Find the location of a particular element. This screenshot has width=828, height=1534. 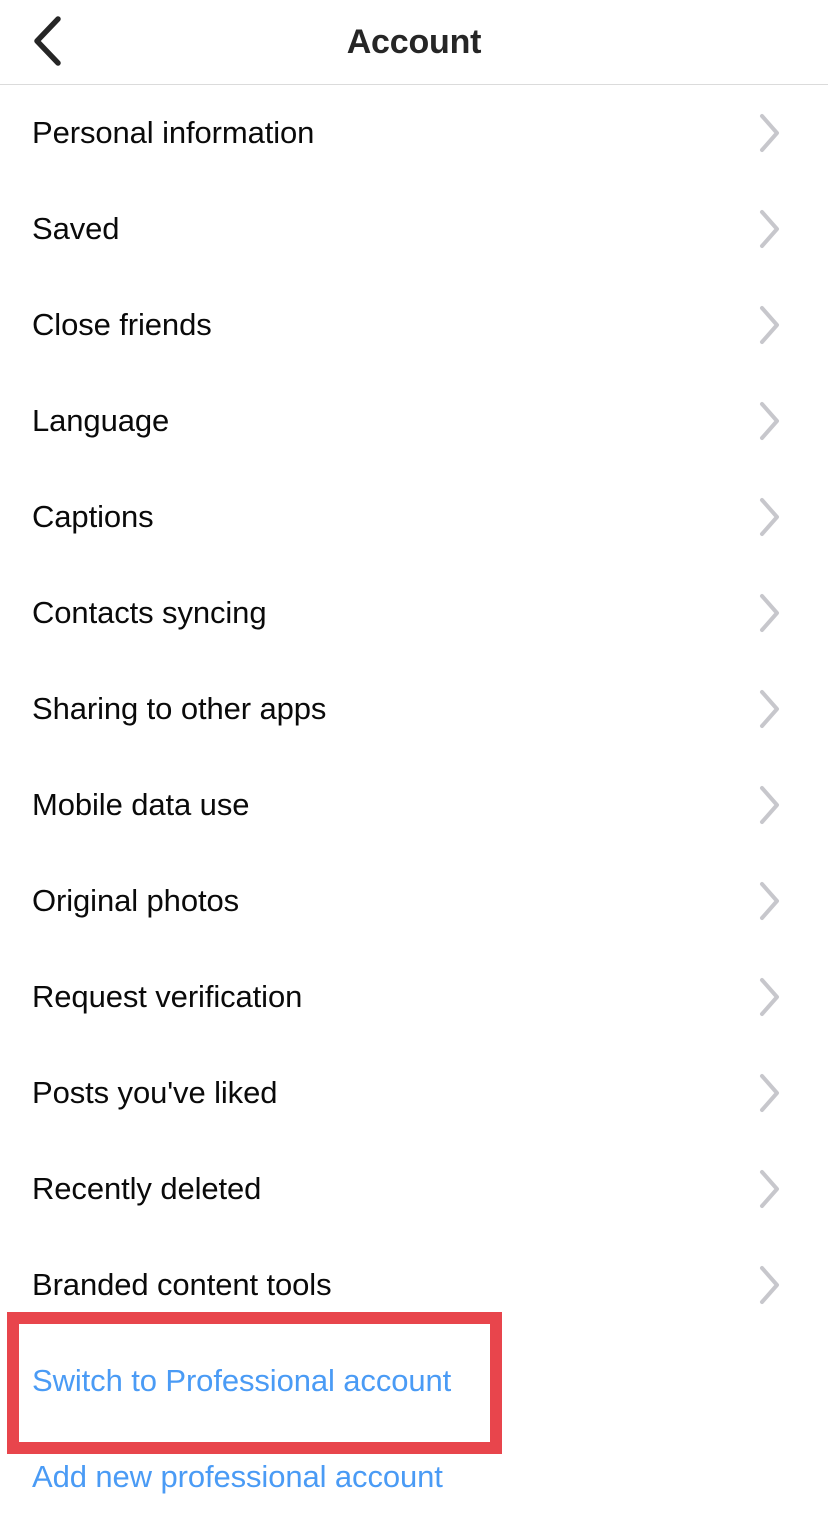

list-item: Original photos is located at coordinates (414, 901).